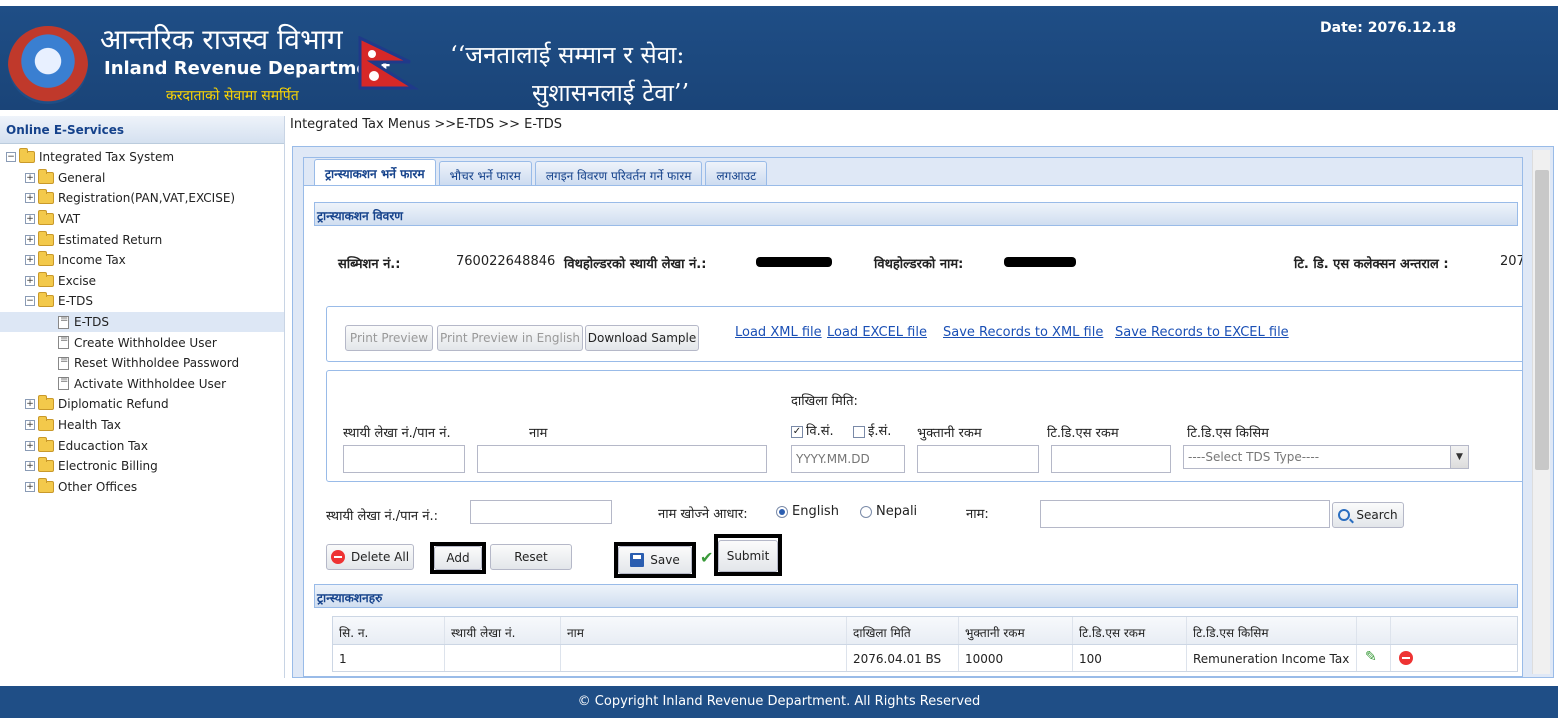  Describe the element at coordinates (541, 512) in the screenshot. I see `search-pan-input` at that location.